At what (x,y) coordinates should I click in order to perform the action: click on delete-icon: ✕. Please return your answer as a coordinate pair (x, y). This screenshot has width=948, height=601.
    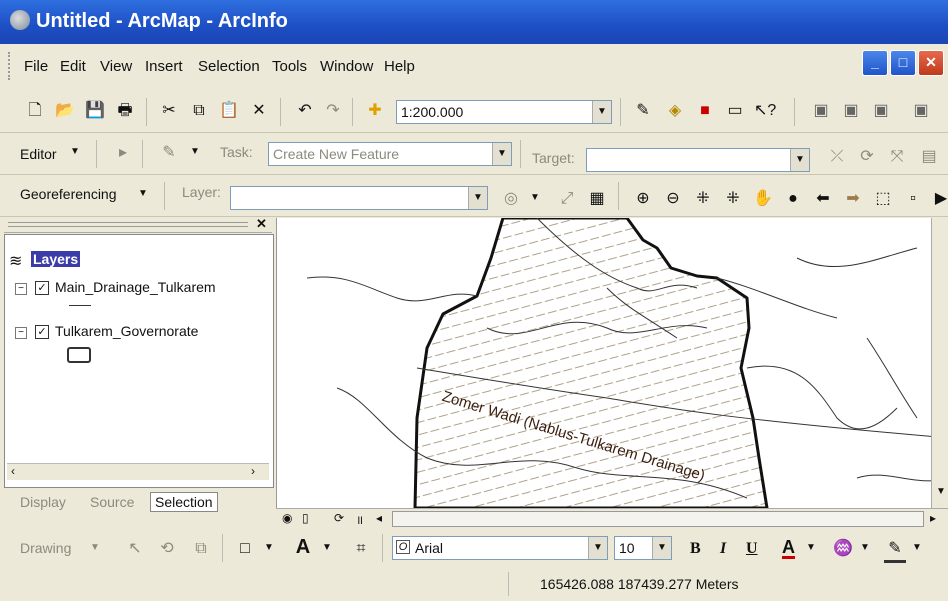
    Looking at the image, I should click on (259, 111).